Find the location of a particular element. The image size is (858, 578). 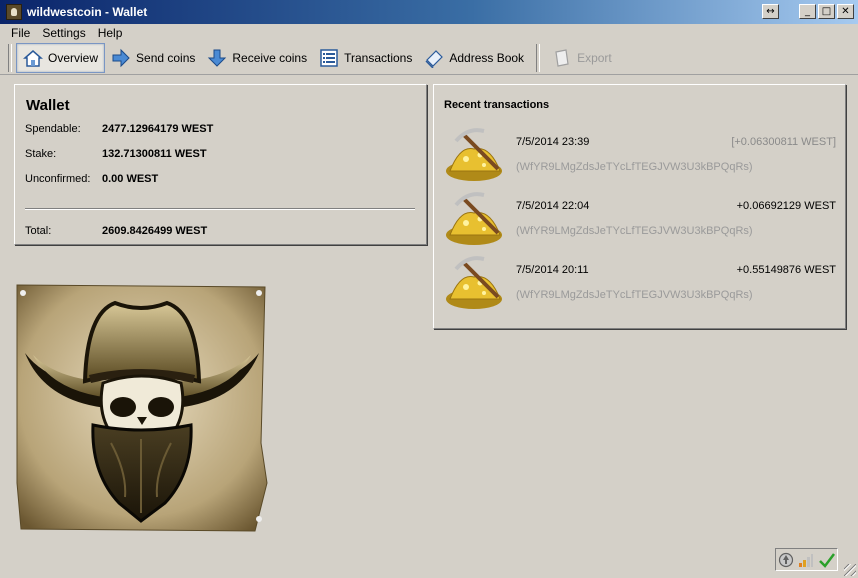

resize-horizontal-button: ↔ is located at coordinates (770, 11).